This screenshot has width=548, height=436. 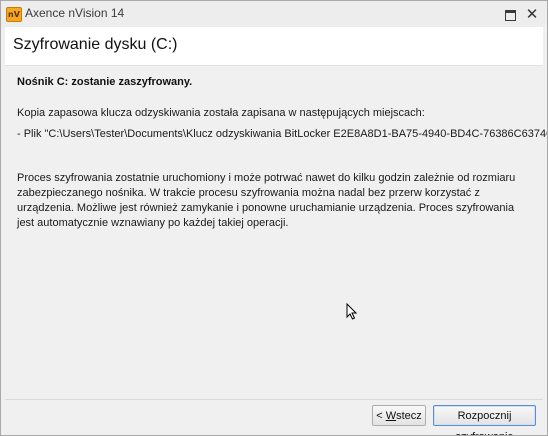 What do you see at coordinates (274, 399) in the screenshot?
I see `footer-divider` at bounding box center [274, 399].